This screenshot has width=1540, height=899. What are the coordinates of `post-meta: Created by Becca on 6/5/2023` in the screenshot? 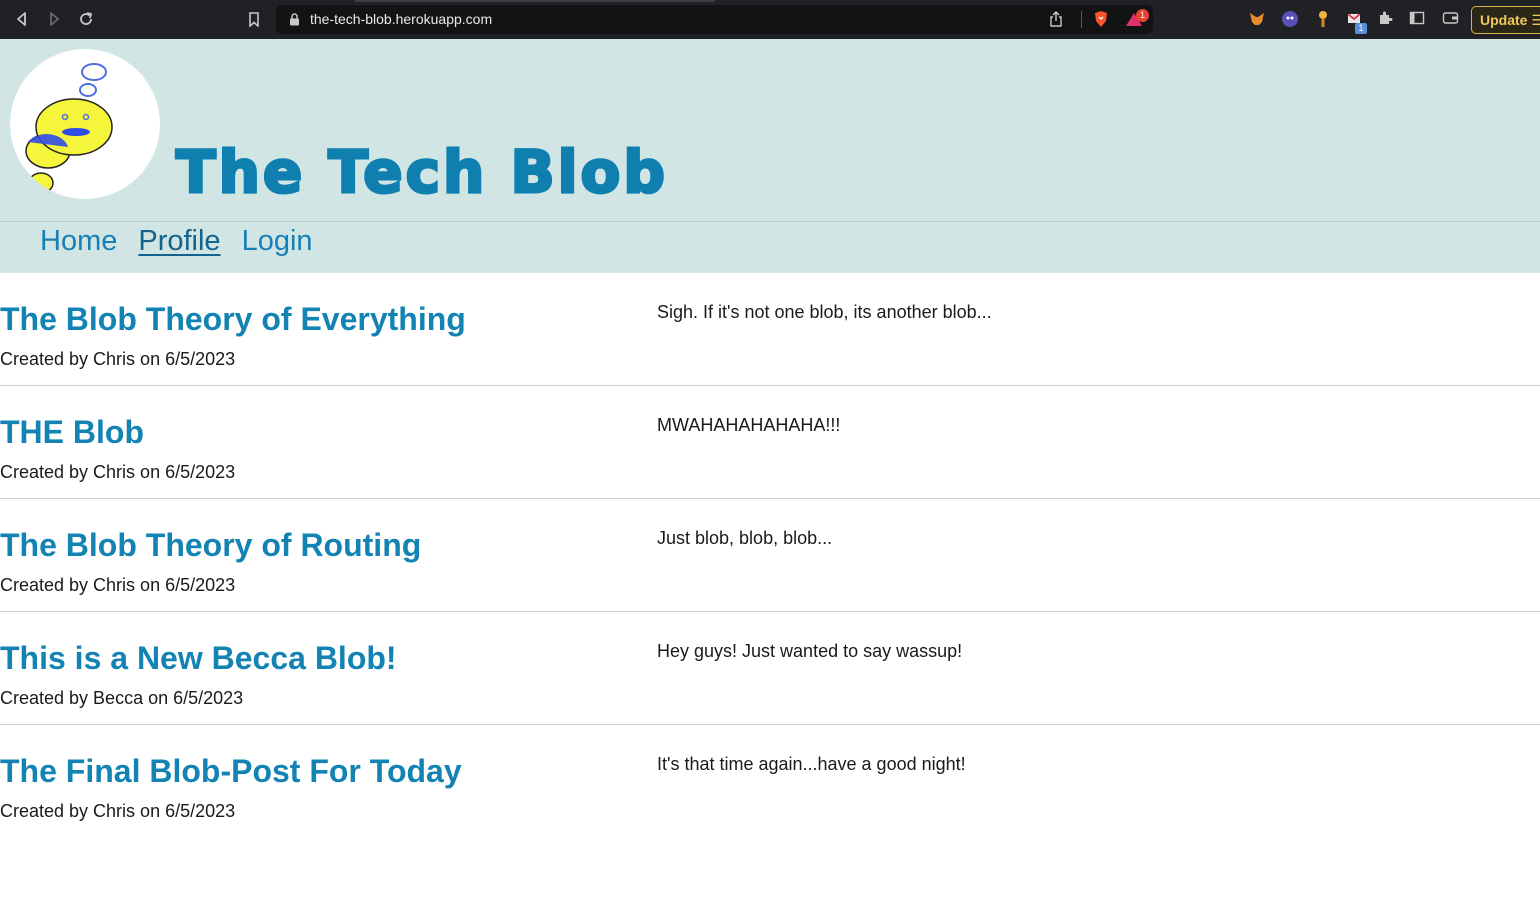 It's located at (122, 698).